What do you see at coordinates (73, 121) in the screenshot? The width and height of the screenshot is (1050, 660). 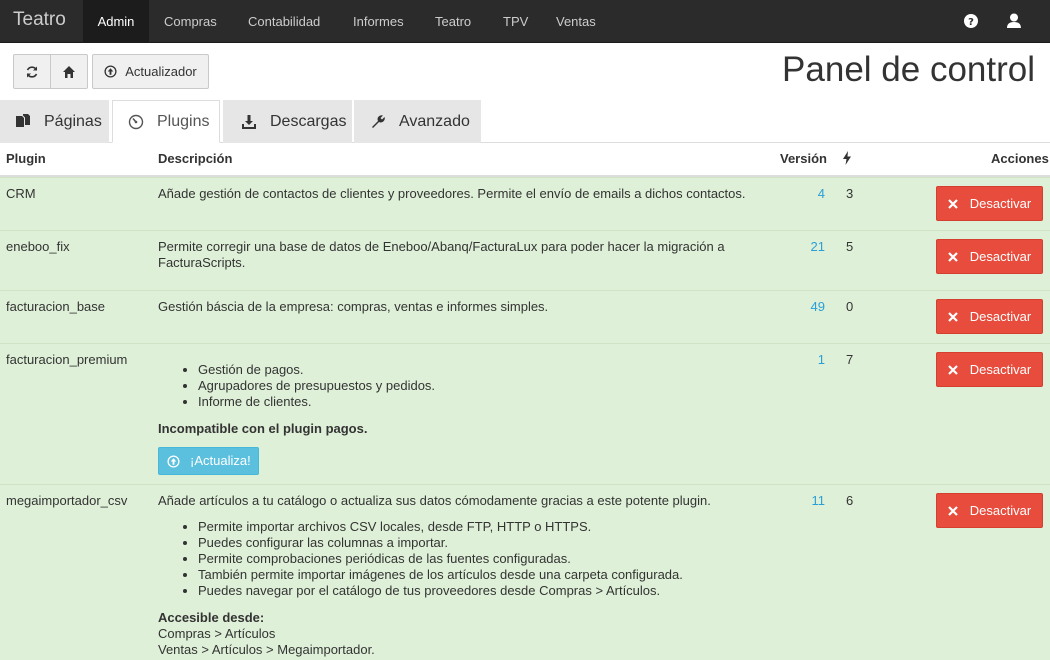 I see `tab-label: Páginas` at bounding box center [73, 121].